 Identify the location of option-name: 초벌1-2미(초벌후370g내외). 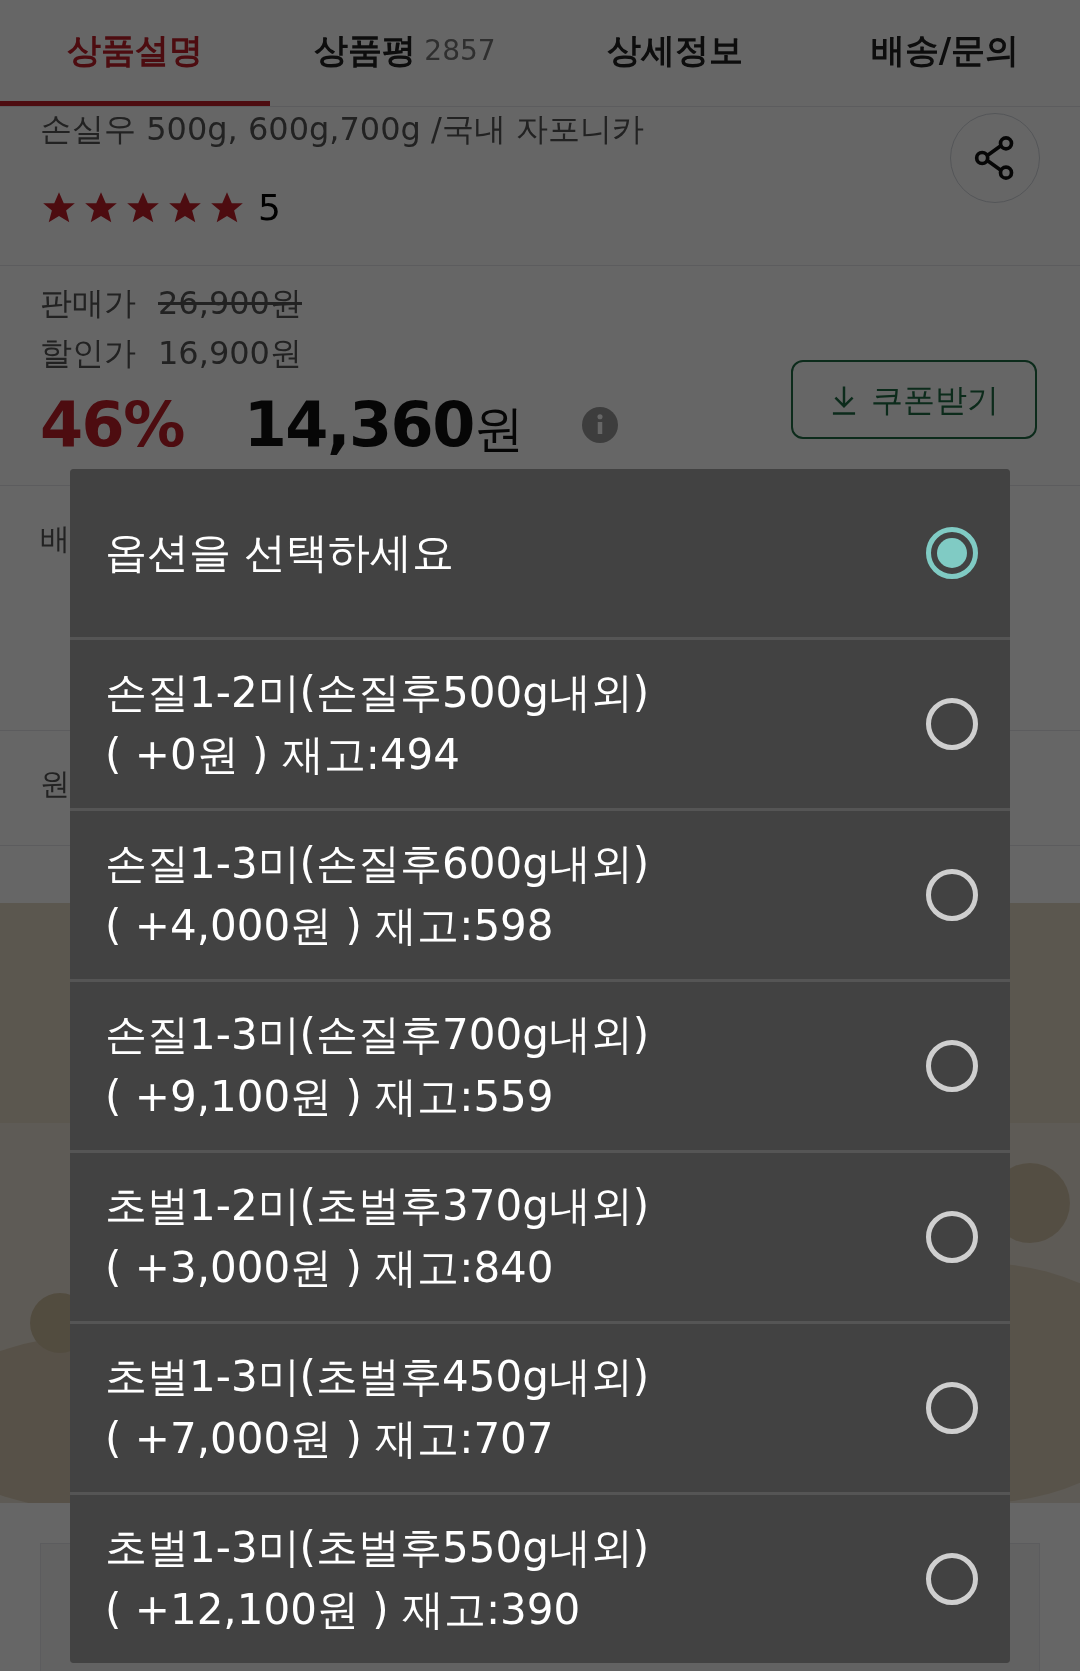
(377, 1206).